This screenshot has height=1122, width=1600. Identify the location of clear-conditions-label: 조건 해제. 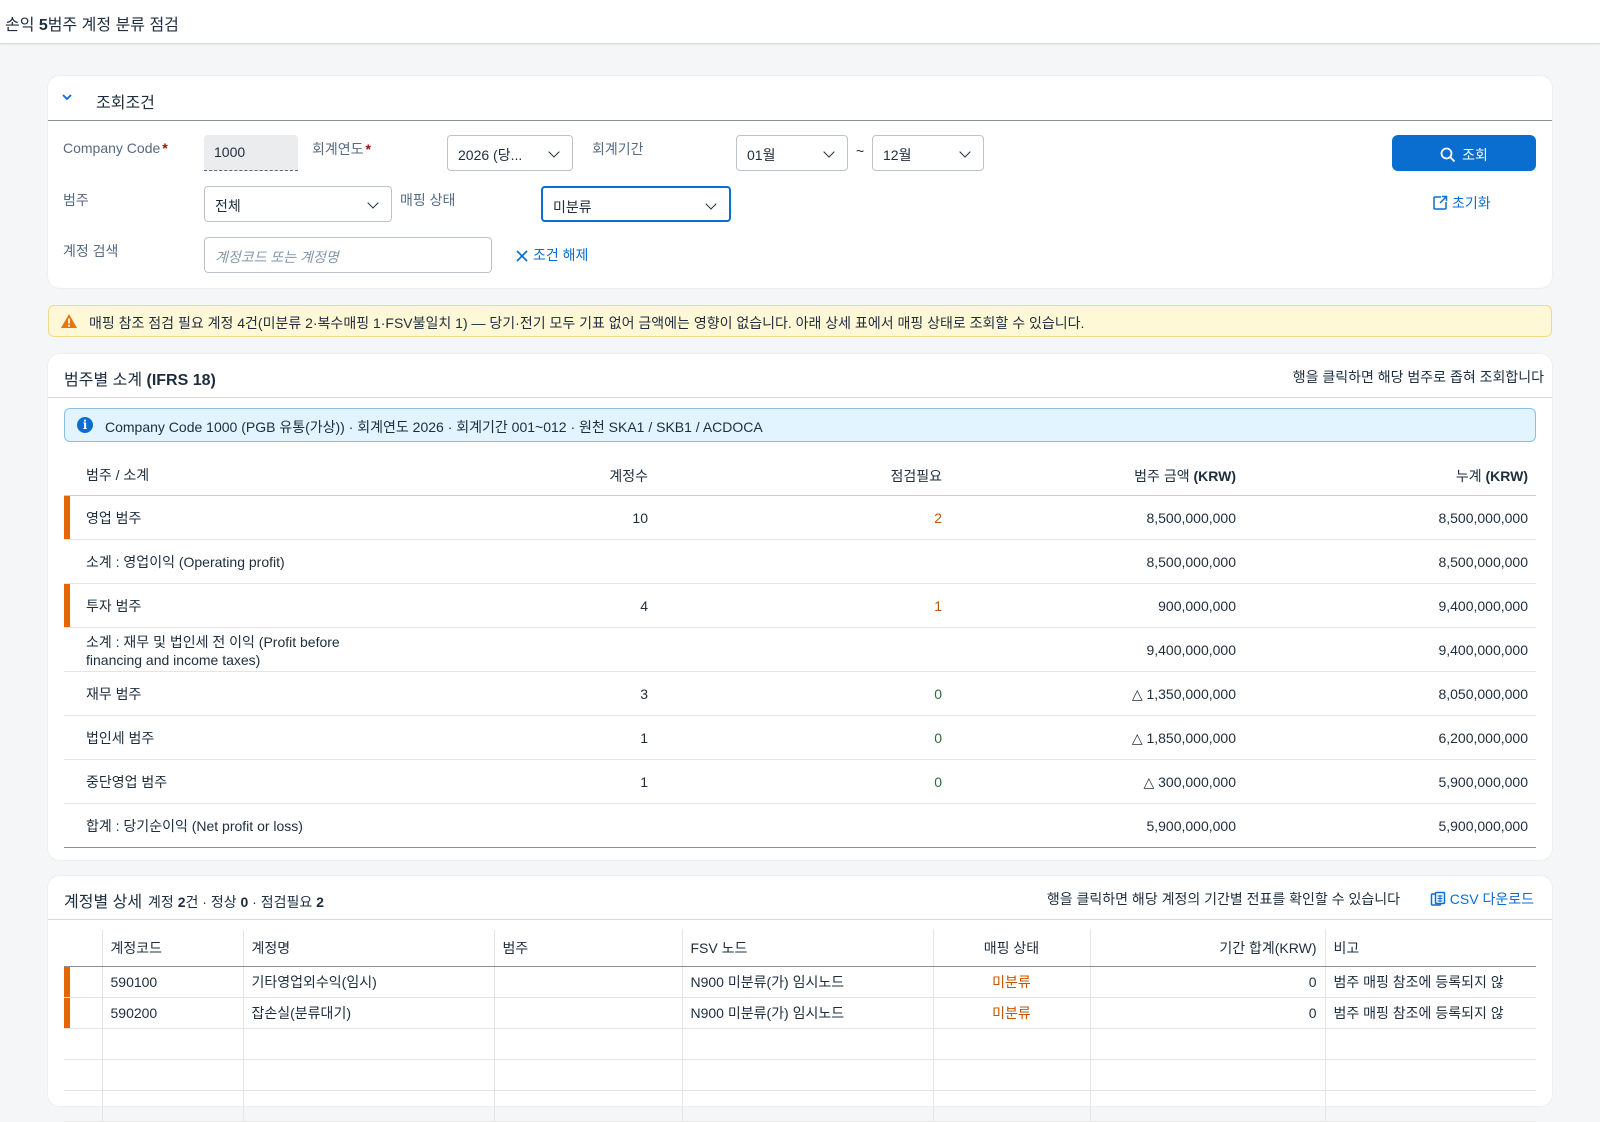
(561, 255).